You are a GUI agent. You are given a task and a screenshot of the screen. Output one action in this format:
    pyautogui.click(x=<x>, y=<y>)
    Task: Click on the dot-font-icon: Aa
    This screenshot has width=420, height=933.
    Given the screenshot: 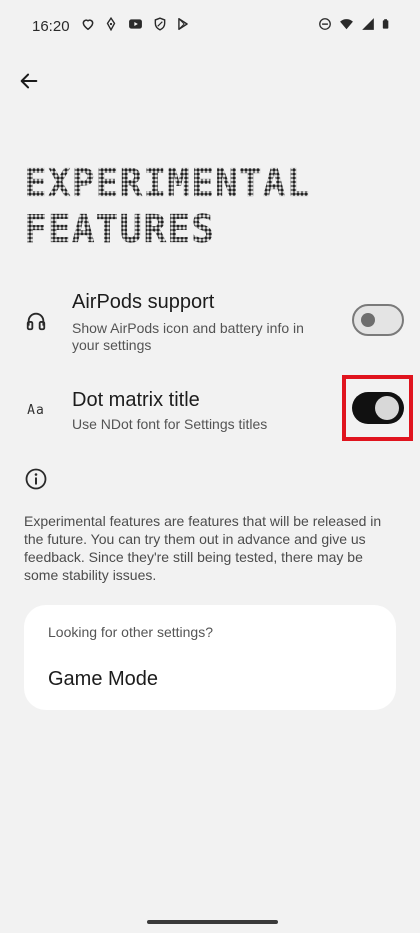 What is the action you would take?
    pyautogui.click(x=36, y=410)
    